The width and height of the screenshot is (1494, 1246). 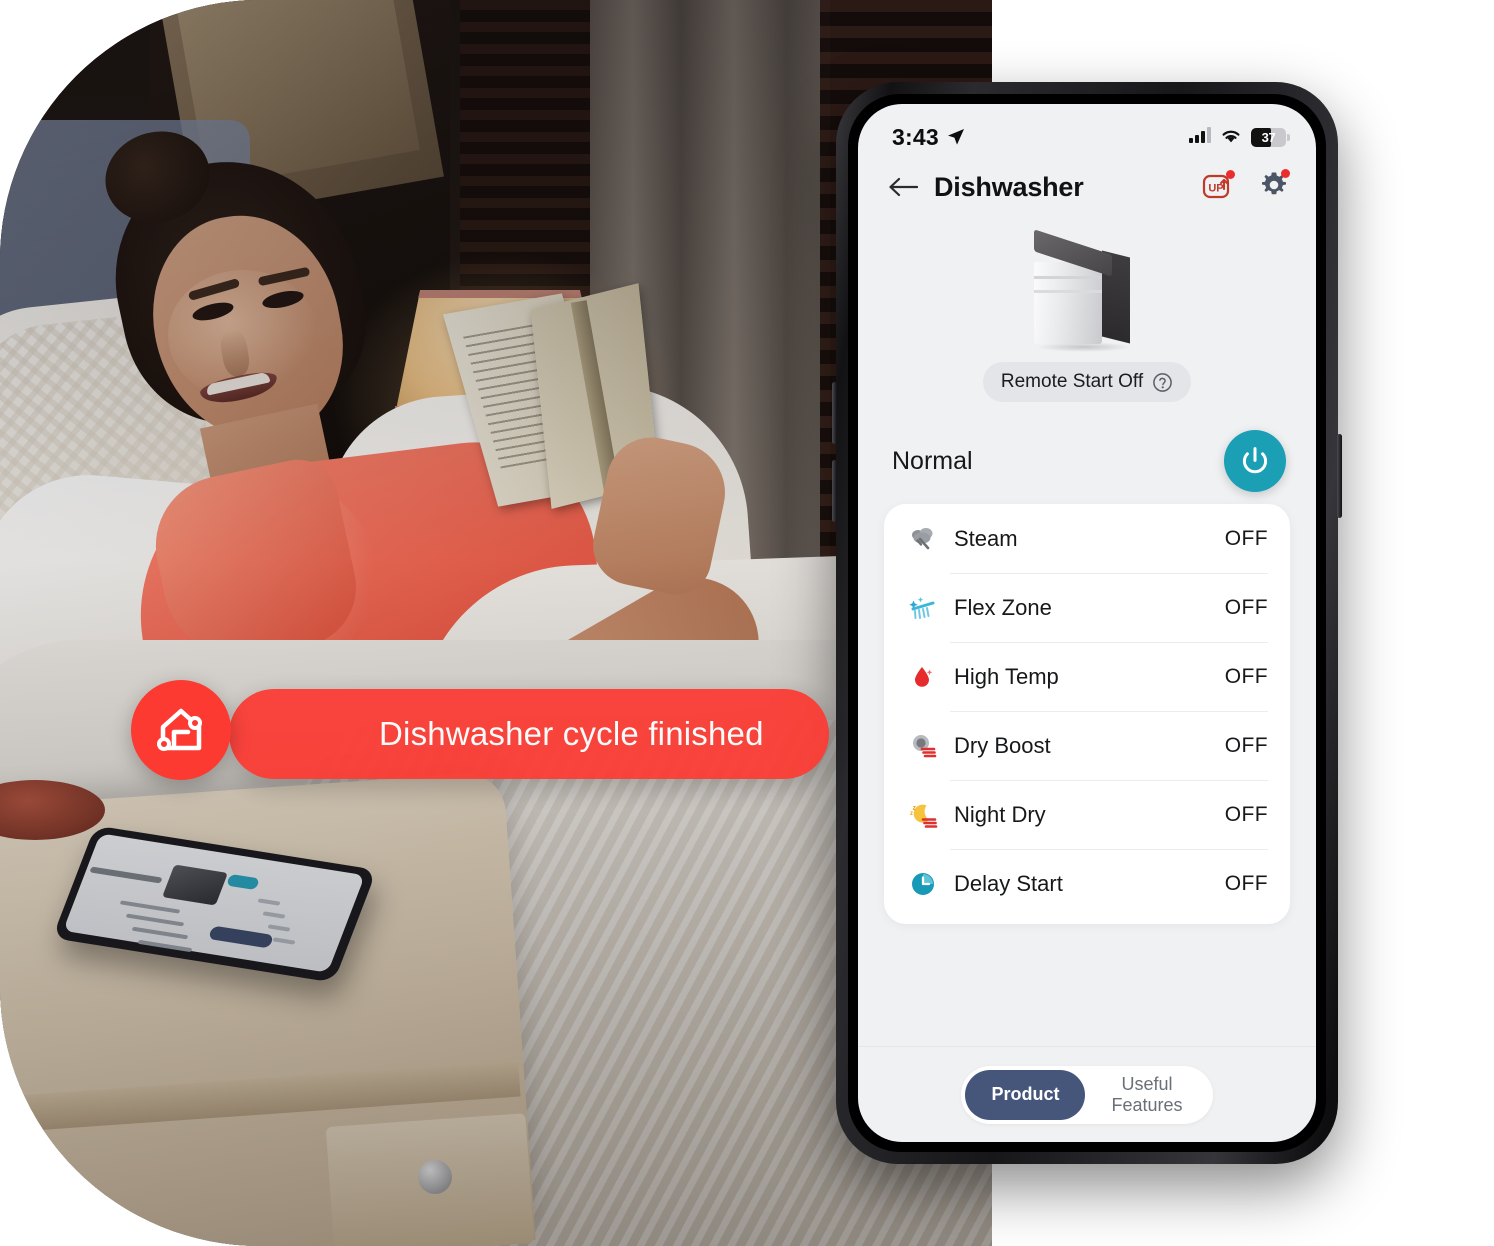 I want to click on power-button, so click(x=1255, y=461).